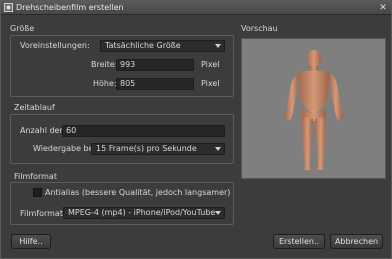  What do you see at coordinates (155, 65) in the screenshot?
I see `width-input: 993` at bounding box center [155, 65].